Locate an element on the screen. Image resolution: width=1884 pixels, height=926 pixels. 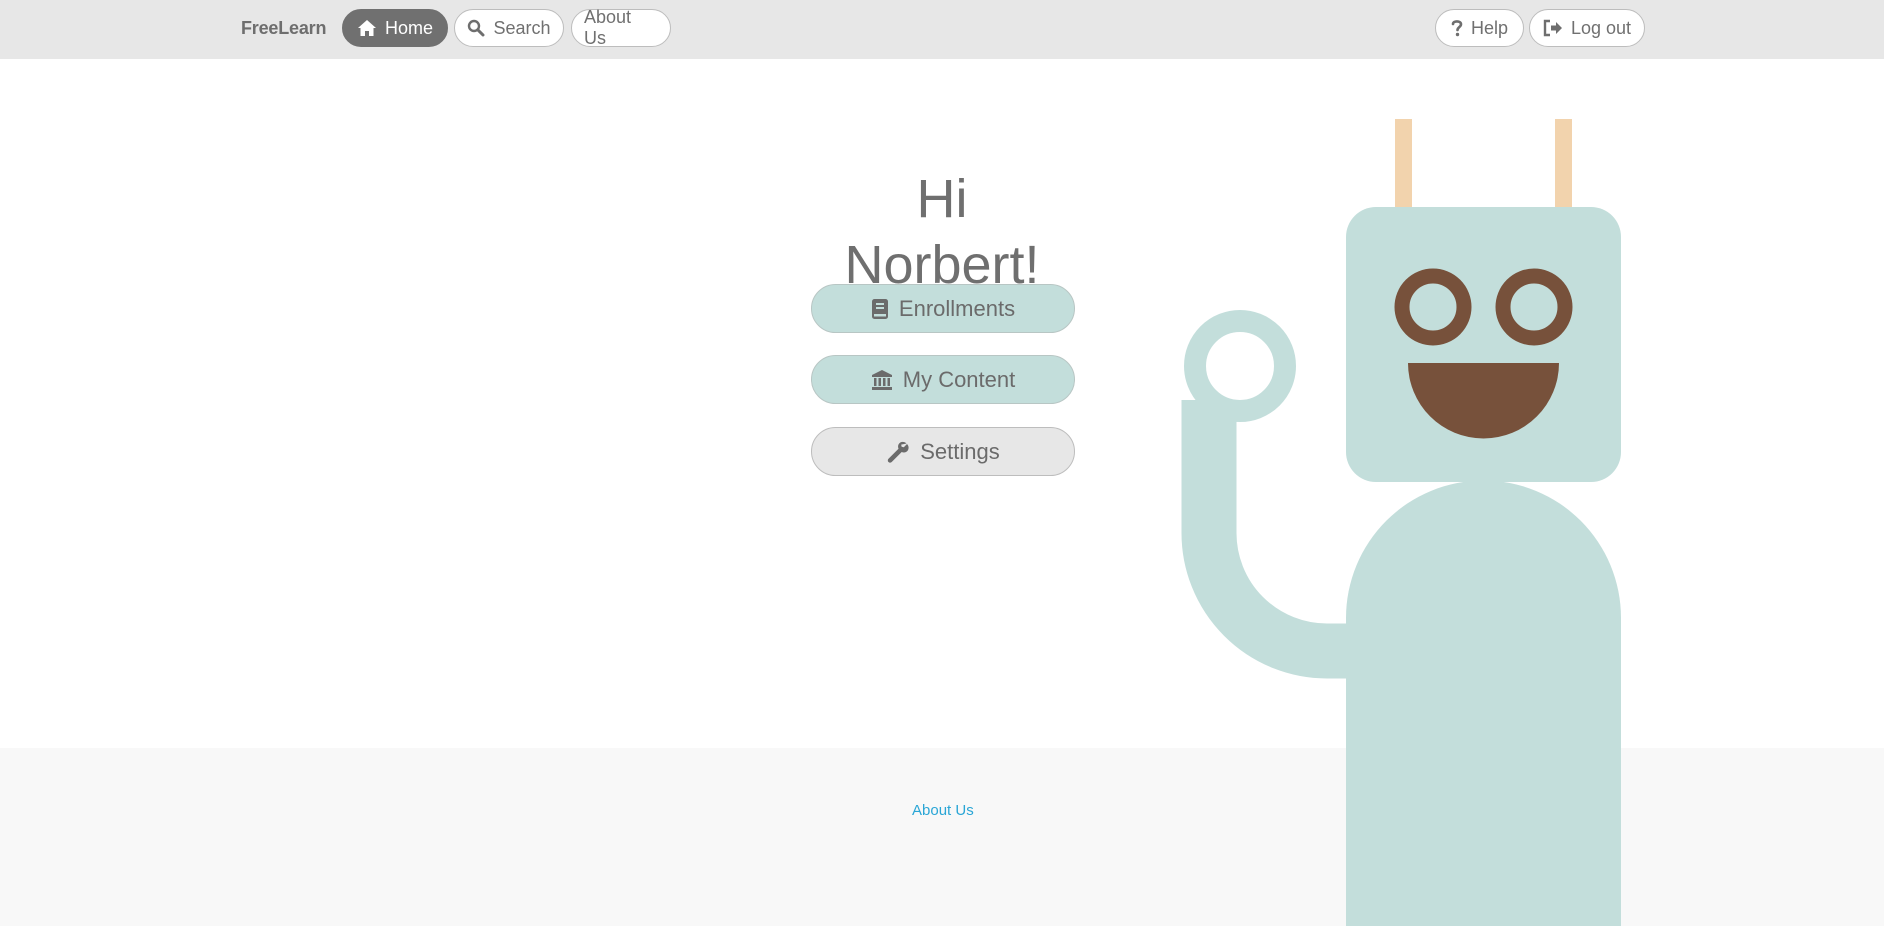
settings-label: Settings is located at coordinates (960, 451).